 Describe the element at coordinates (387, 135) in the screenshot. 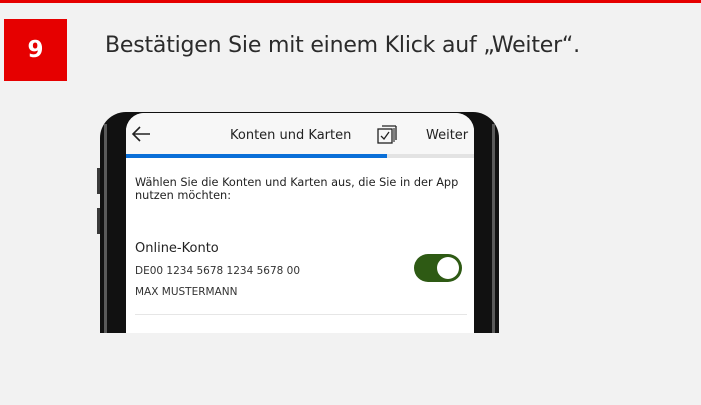

I see `select-all-checkbox-icon` at that location.